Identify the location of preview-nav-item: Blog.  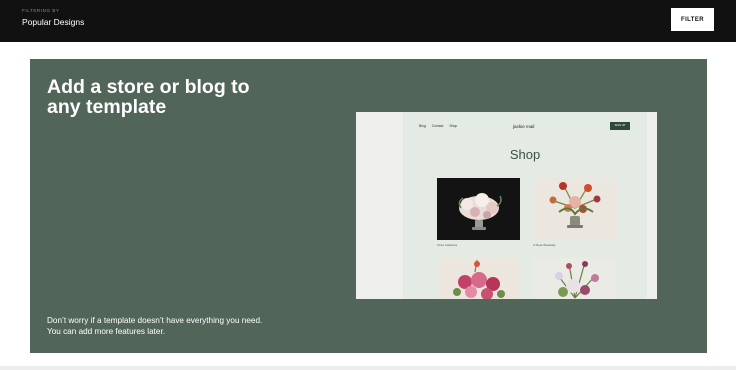
(422, 126).